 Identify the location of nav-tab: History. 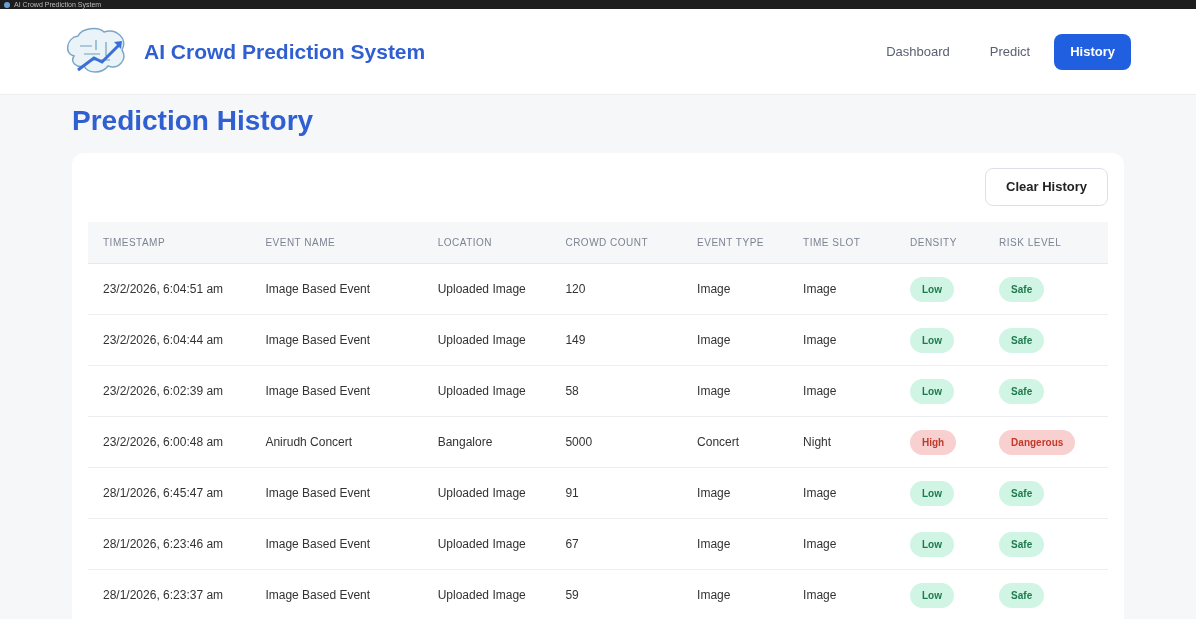
(1092, 51).